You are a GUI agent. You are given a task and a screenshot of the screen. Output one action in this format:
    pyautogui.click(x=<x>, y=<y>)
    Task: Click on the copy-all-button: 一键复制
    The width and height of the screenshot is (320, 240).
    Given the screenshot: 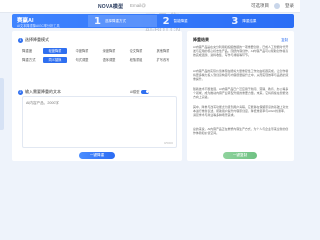 What is the action you would take?
    pyautogui.click(x=240, y=155)
    